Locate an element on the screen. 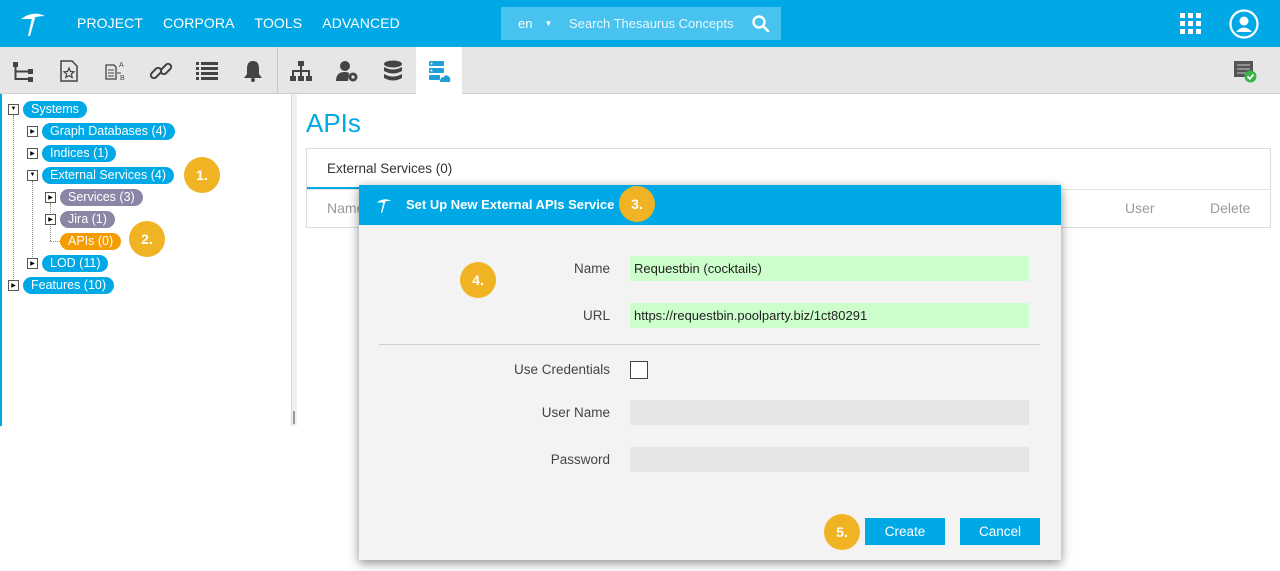 The width and height of the screenshot is (1280, 571). hierarchy-icon is located at coordinates (23, 71).